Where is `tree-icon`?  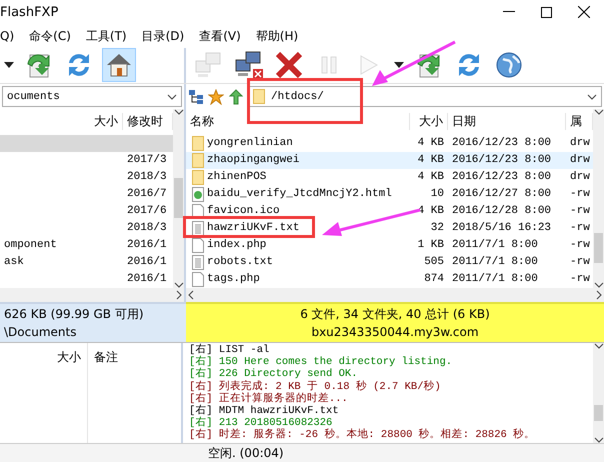 tree-icon is located at coordinates (196, 96).